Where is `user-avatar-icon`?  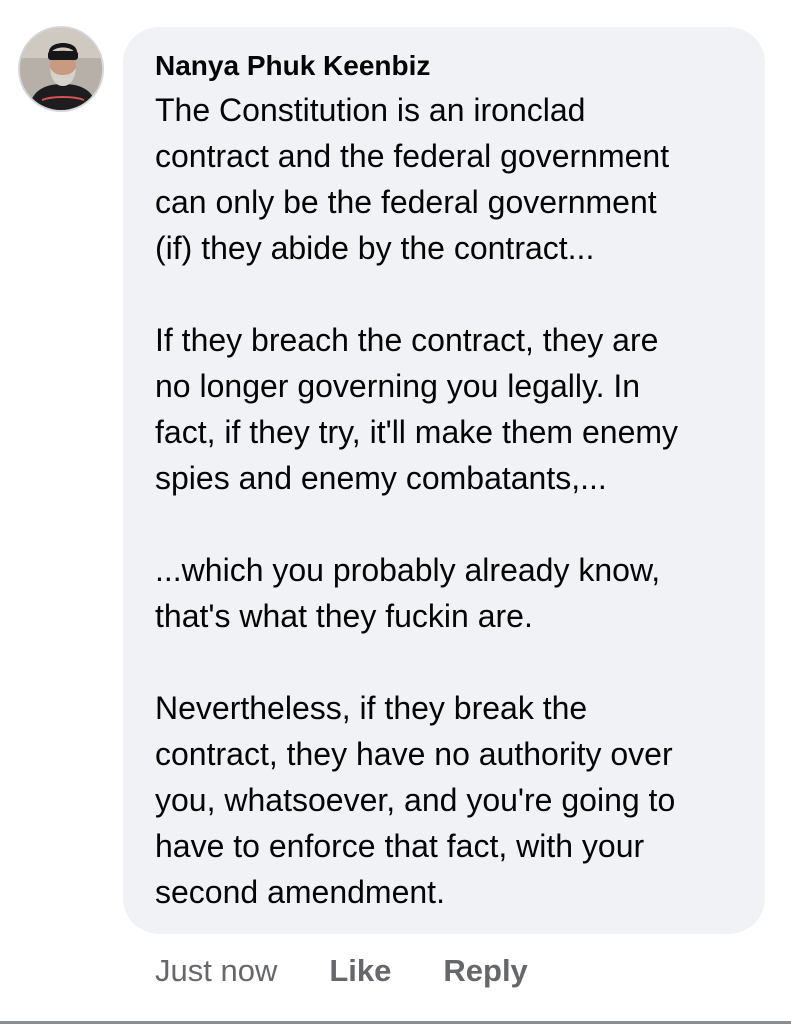
user-avatar-icon is located at coordinates (61, 69).